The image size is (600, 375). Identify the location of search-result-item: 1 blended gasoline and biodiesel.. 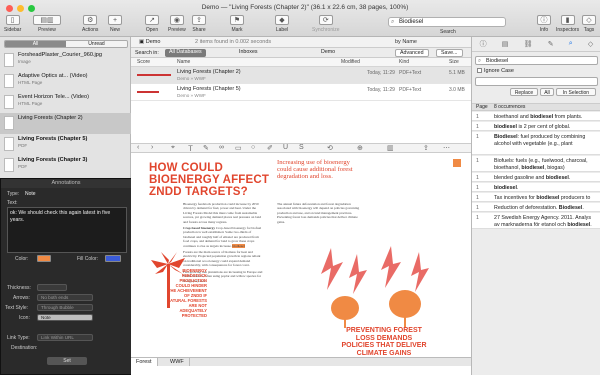
(536, 177).